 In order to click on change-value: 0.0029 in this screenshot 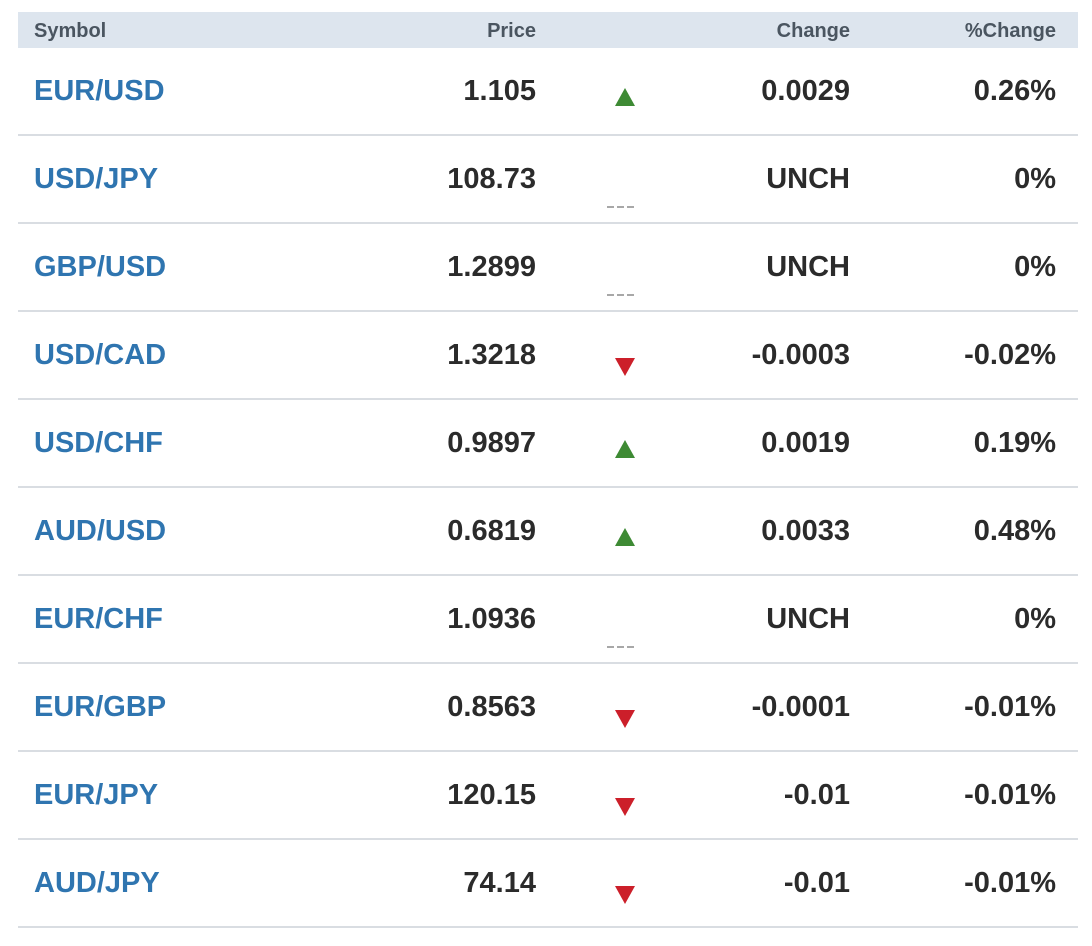, I will do `click(805, 91)`.